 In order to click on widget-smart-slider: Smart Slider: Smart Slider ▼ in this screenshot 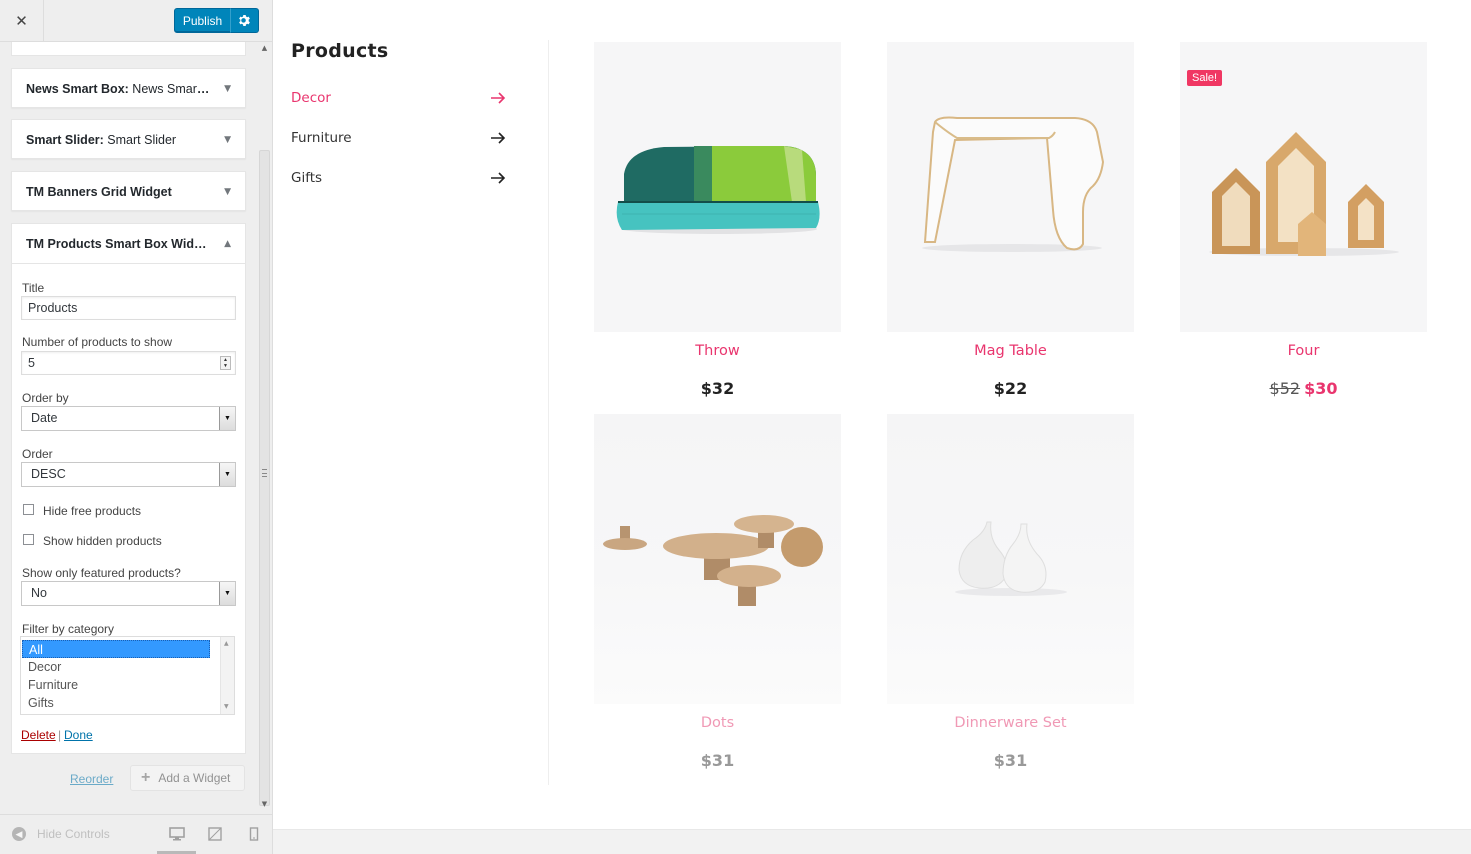, I will do `click(128, 139)`.